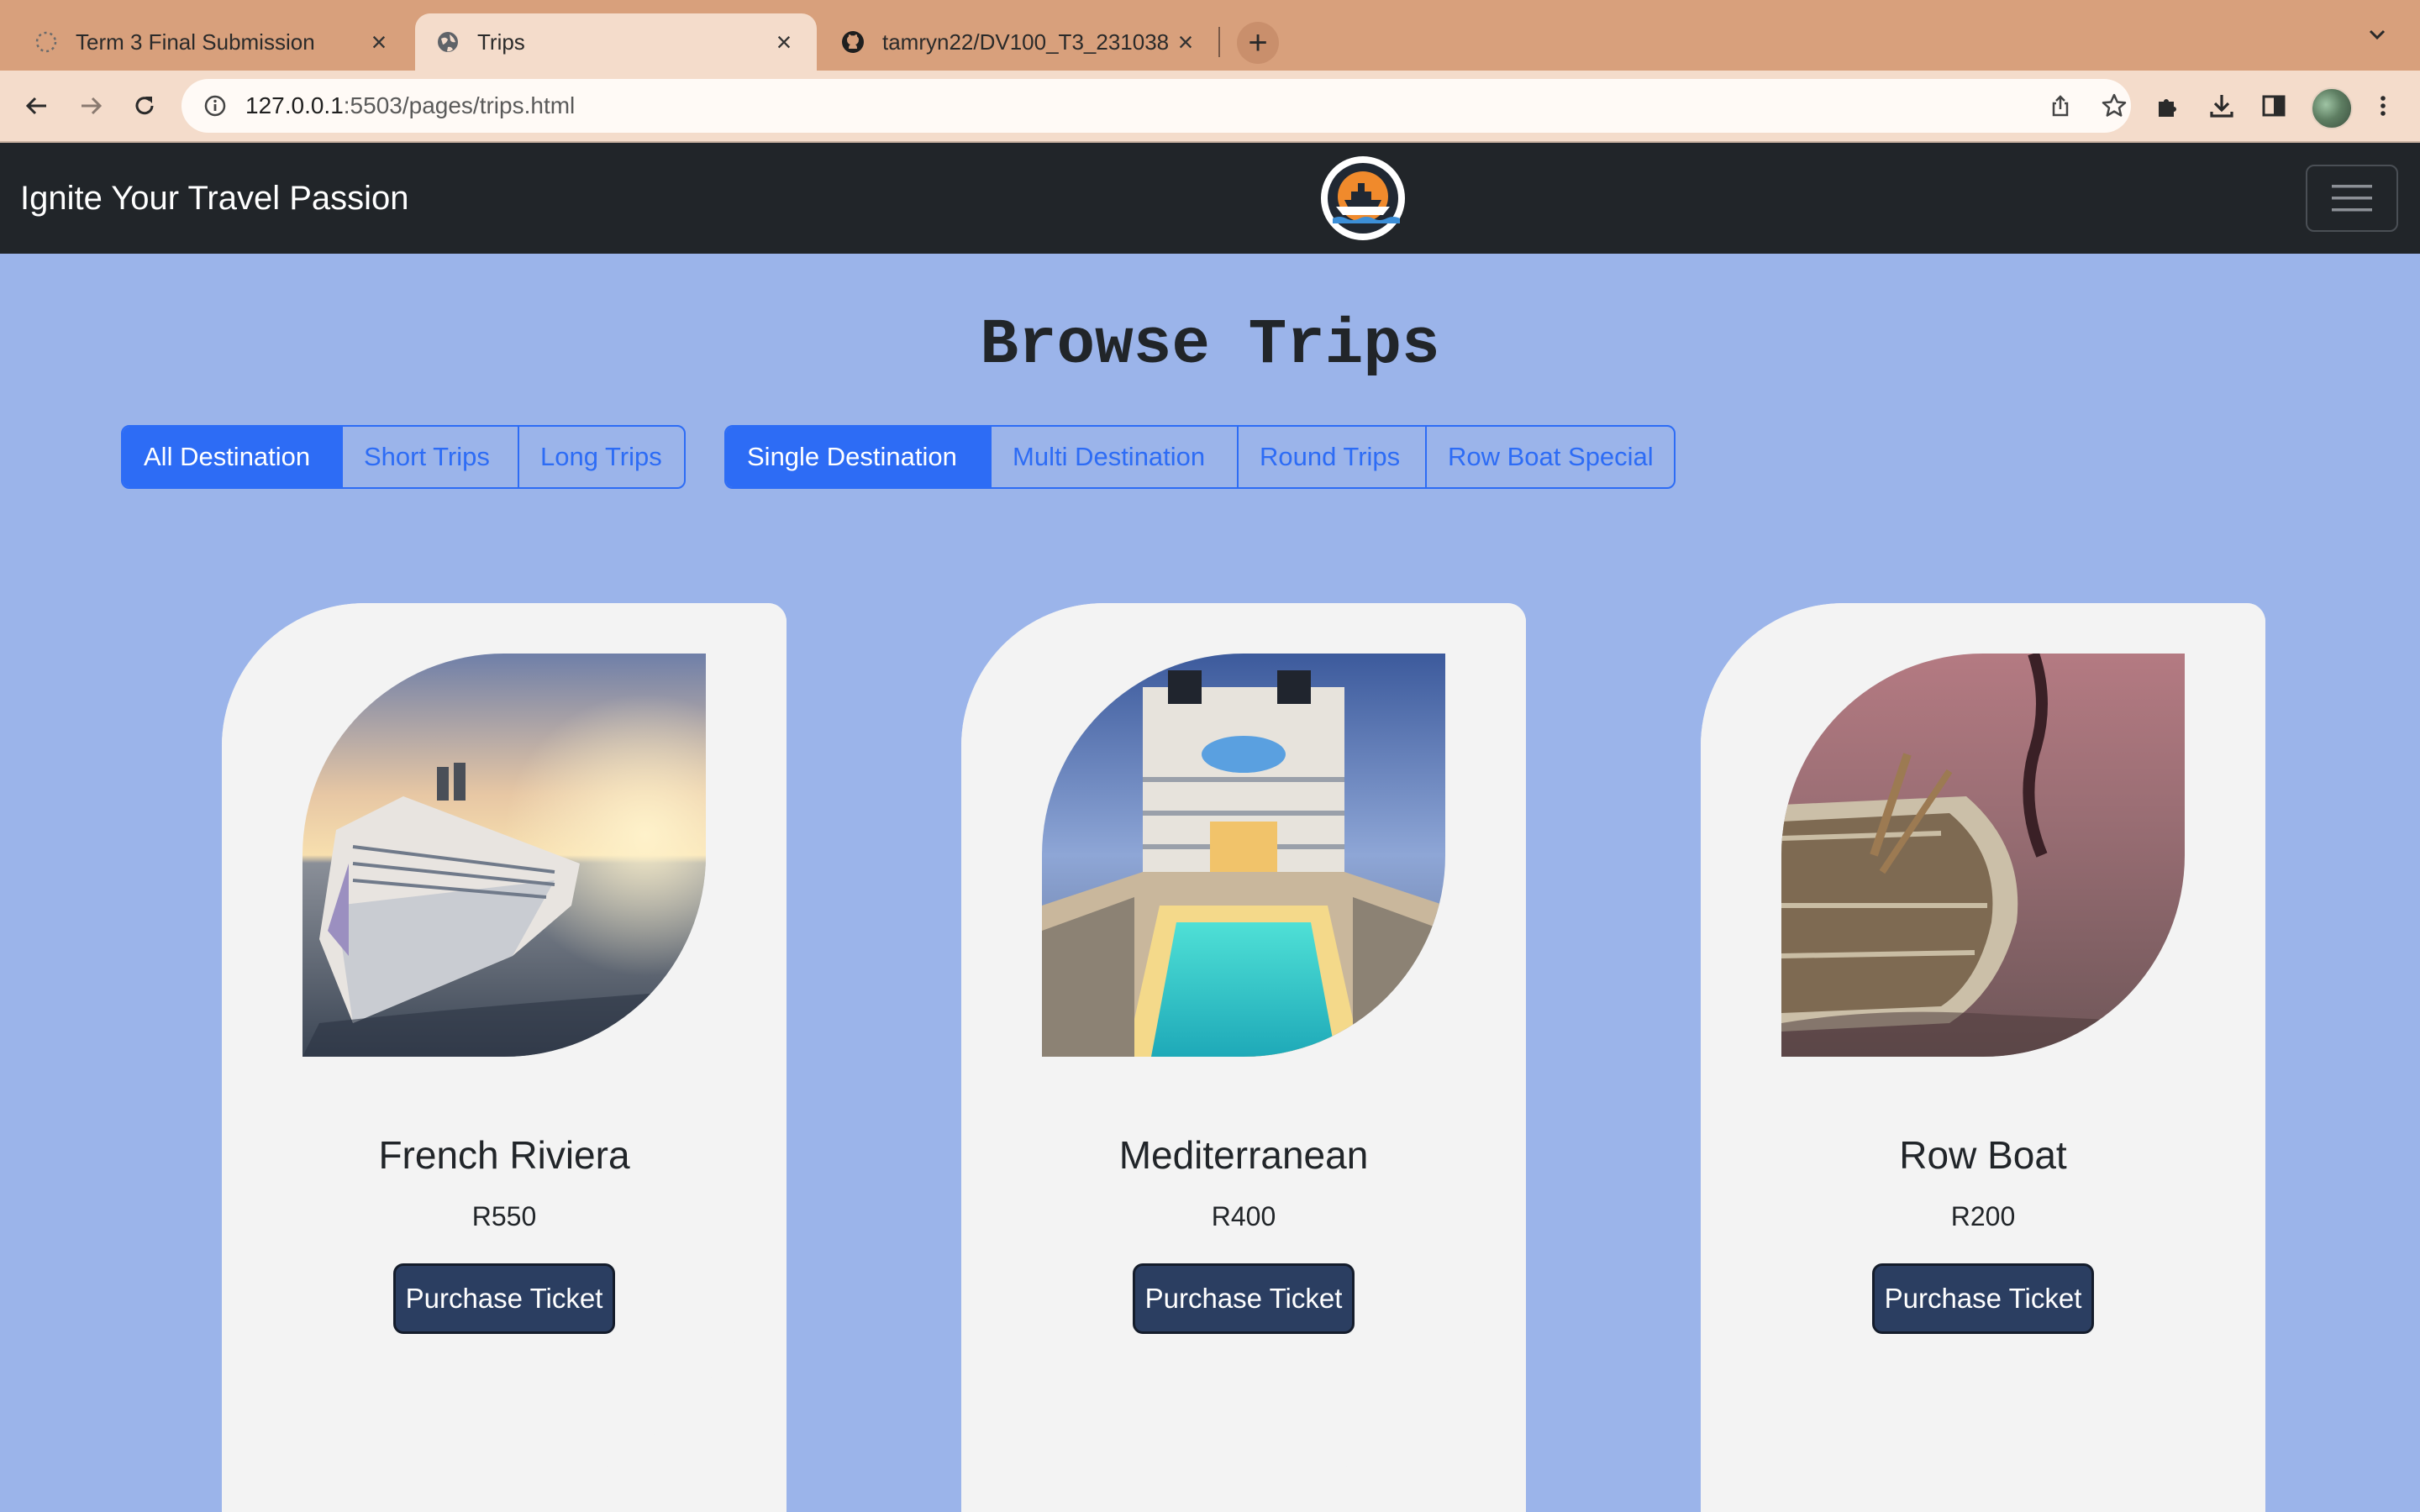 Image resolution: width=2420 pixels, height=1512 pixels. What do you see at coordinates (448, 42) in the screenshot?
I see `globe-icon` at bounding box center [448, 42].